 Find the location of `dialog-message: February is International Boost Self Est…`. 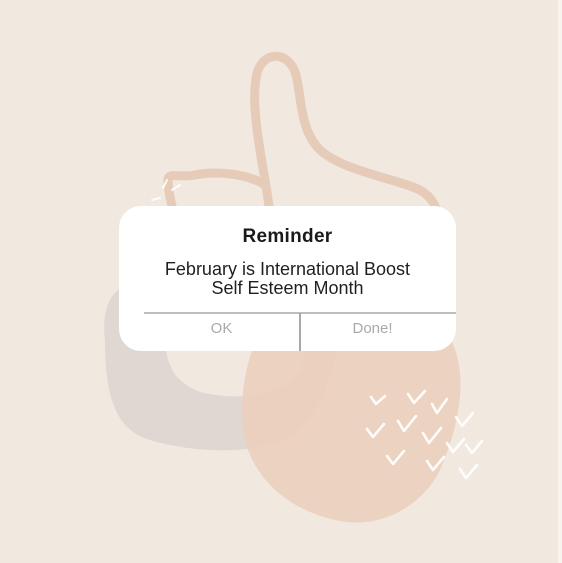

dialog-message: February is International Boost Self Est… is located at coordinates (287, 279).